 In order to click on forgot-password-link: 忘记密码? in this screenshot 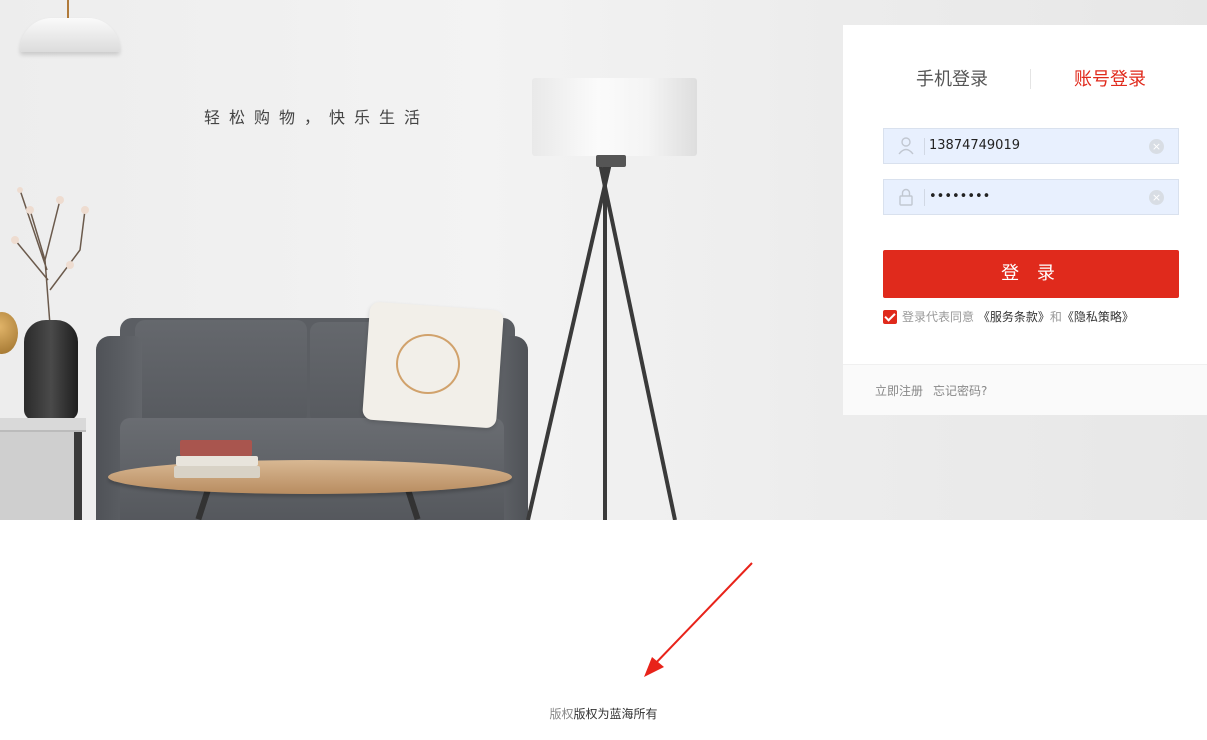, I will do `click(960, 390)`.